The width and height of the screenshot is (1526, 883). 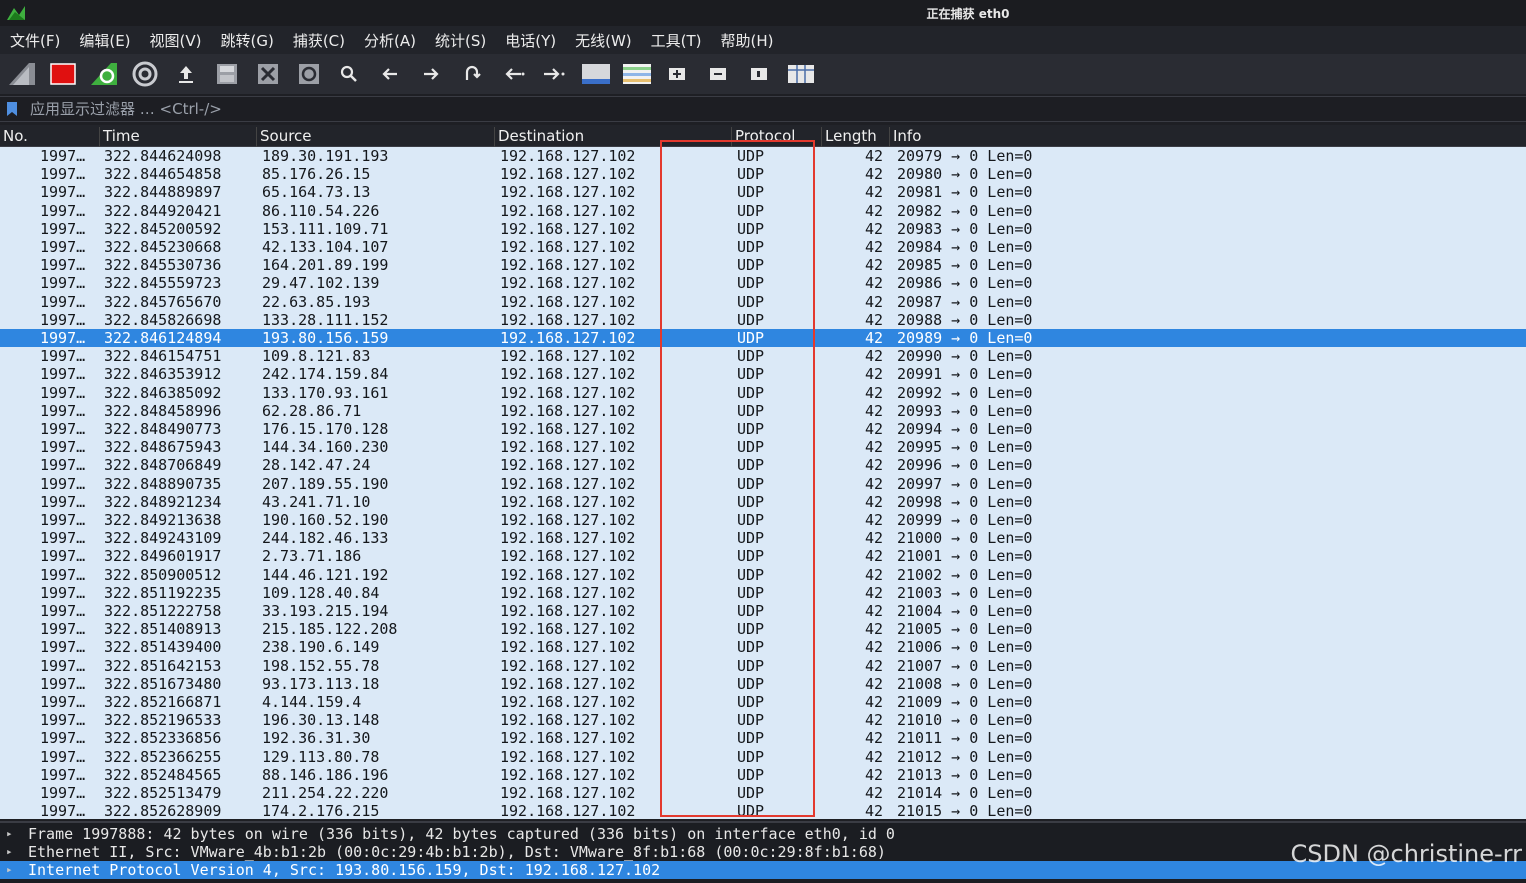 What do you see at coordinates (145, 74) in the screenshot?
I see `capture-options-icon` at bounding box center [145, 74].